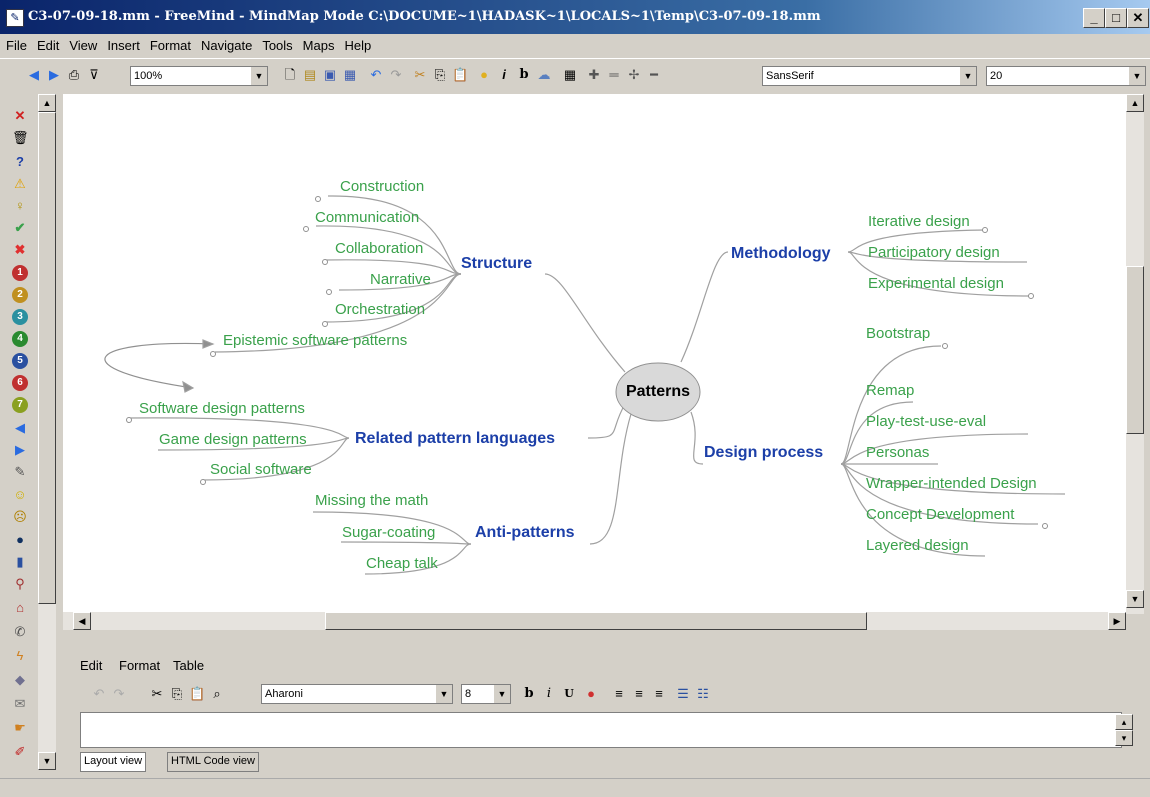 The width and height of the screenshot is (1150, 797). I want to click on close-button: ✕, so click(1138, 18).